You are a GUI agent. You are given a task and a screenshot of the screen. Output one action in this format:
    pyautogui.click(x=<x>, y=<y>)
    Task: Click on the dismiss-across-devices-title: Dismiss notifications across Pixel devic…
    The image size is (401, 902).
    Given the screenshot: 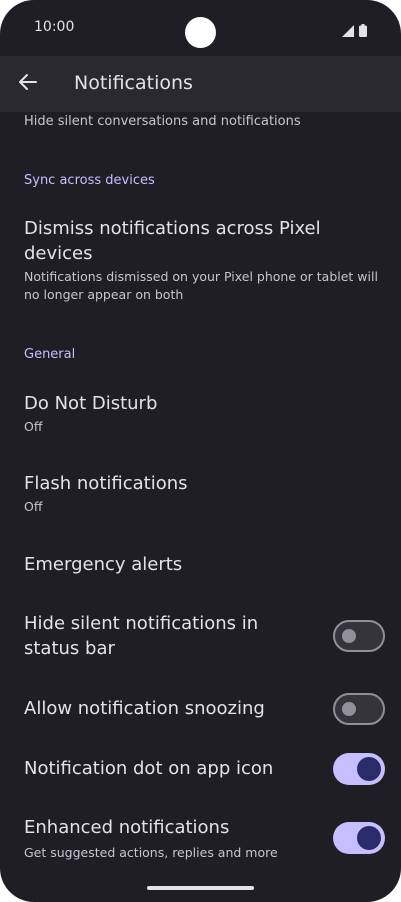 What is the action you would take?
    pyautogui.click(x=172, y=241)
    